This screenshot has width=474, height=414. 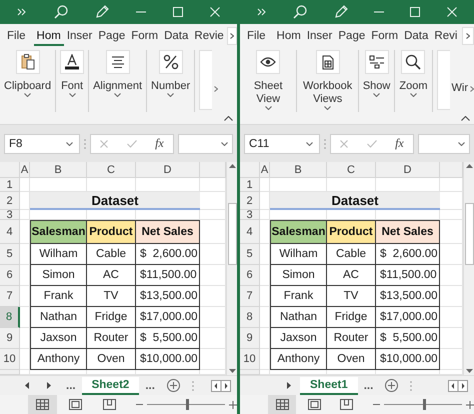 What do you see at coordinates (469, 166) in the screenshot?
I see `scroll-up-icon` at bounding box center [469, 166].